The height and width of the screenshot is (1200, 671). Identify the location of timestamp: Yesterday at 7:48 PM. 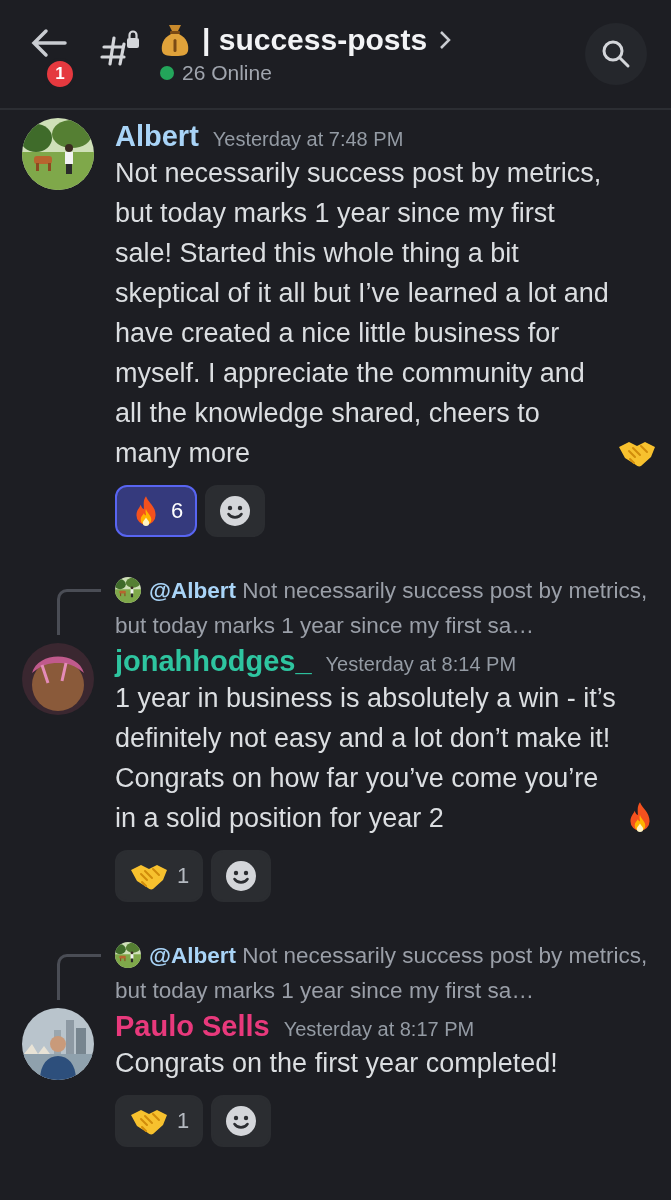
(308, 139).